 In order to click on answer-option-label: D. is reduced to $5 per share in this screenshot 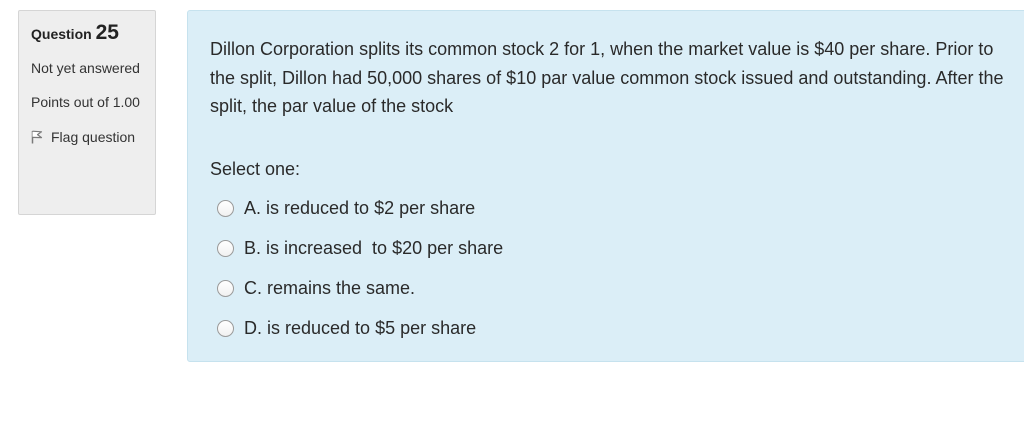, I will do `click(360, 328)`.